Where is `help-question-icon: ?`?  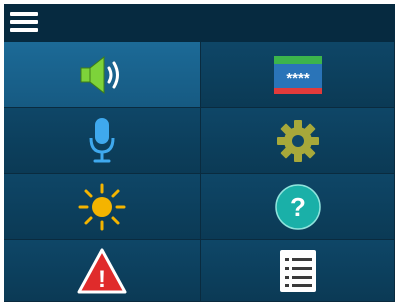 help-question-icon: ? is located at coordinates (297, 206).